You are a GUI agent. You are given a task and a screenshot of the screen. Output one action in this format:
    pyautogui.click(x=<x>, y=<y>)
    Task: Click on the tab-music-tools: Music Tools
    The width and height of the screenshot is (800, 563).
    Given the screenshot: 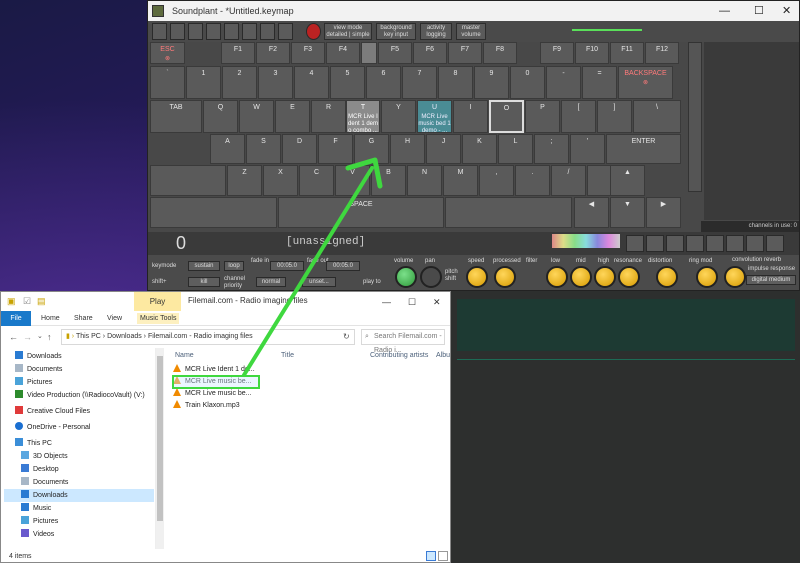 What is the action you would take?
    pyautogui.click(x=158, y=318)
    